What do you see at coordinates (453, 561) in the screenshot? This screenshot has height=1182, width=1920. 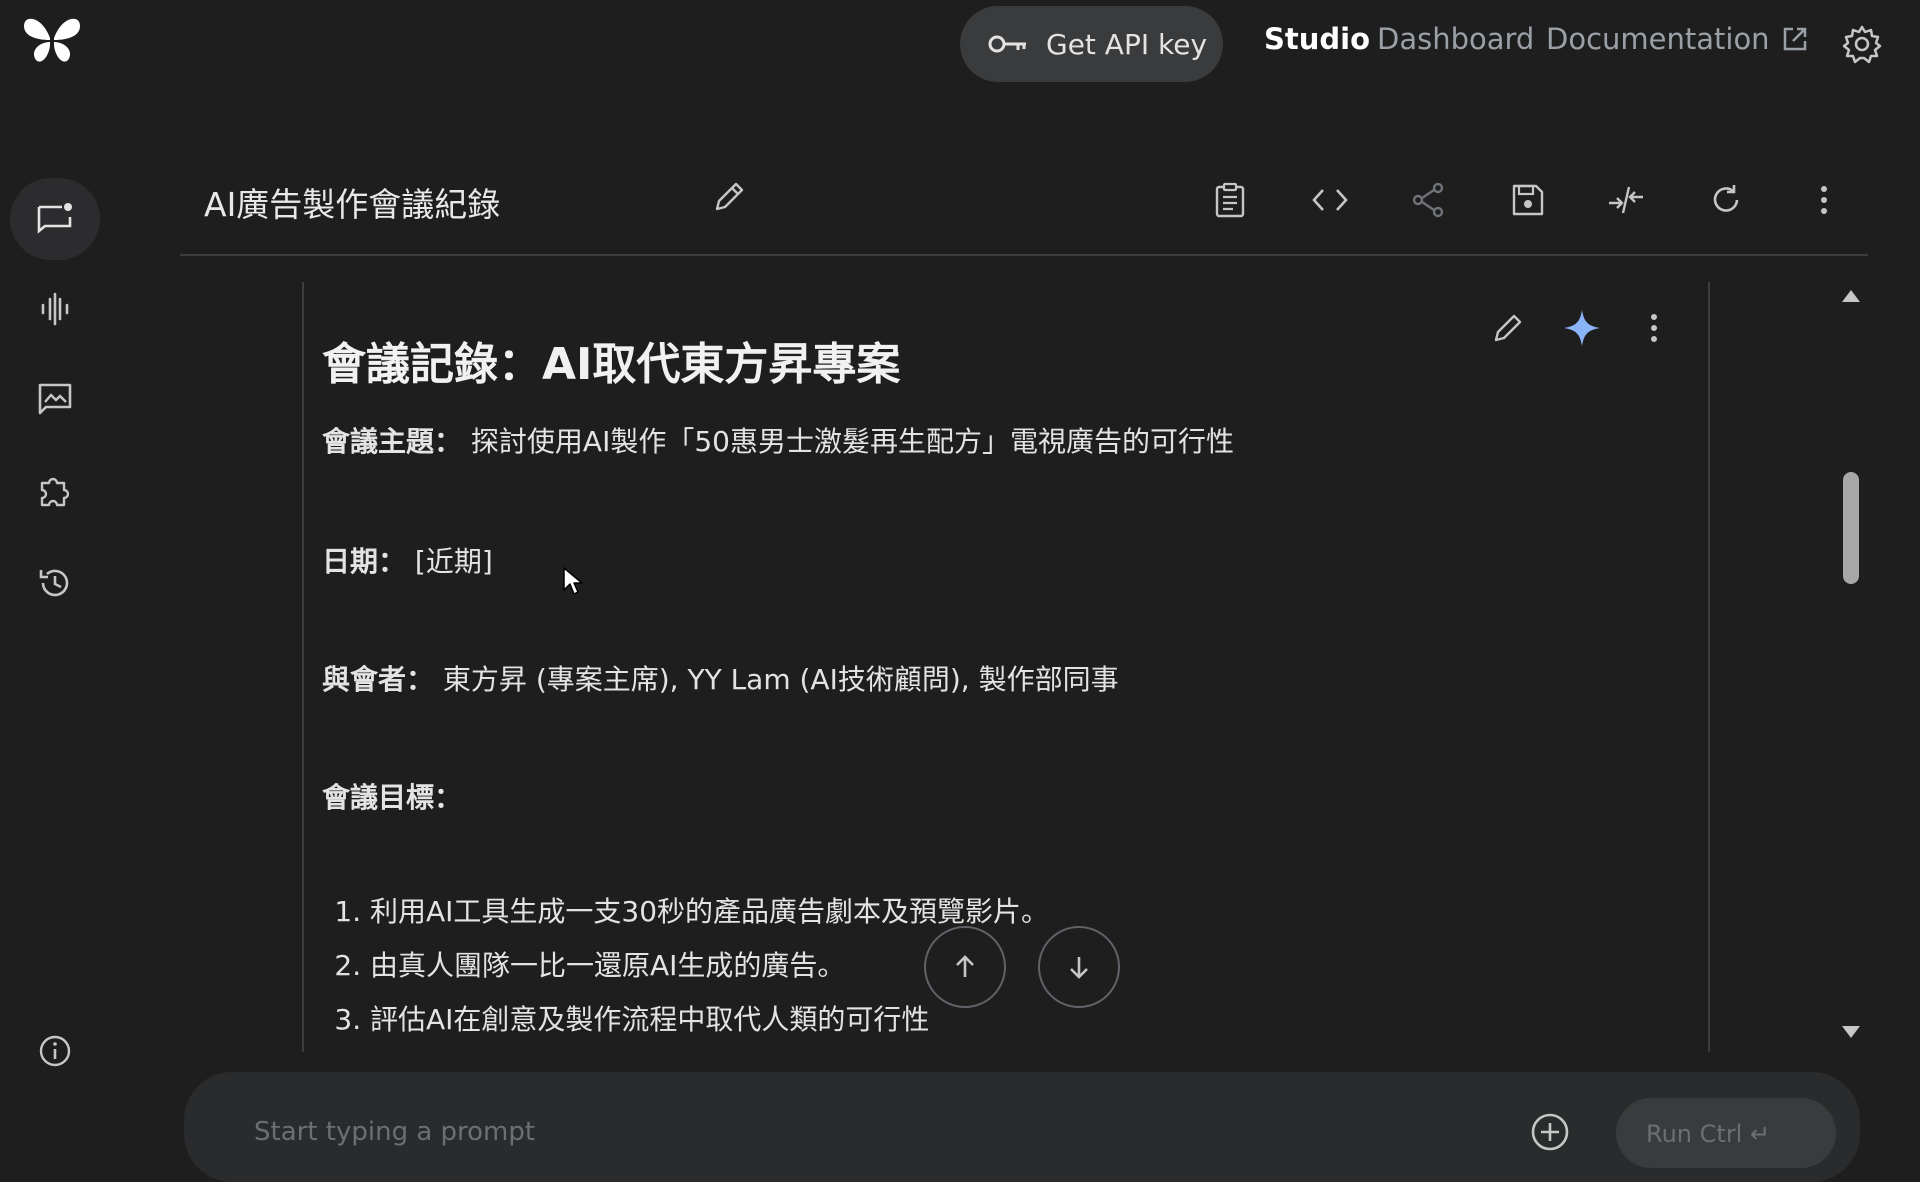 I see `meeting-date-value: [近期]` at bounding box center [453, 561].